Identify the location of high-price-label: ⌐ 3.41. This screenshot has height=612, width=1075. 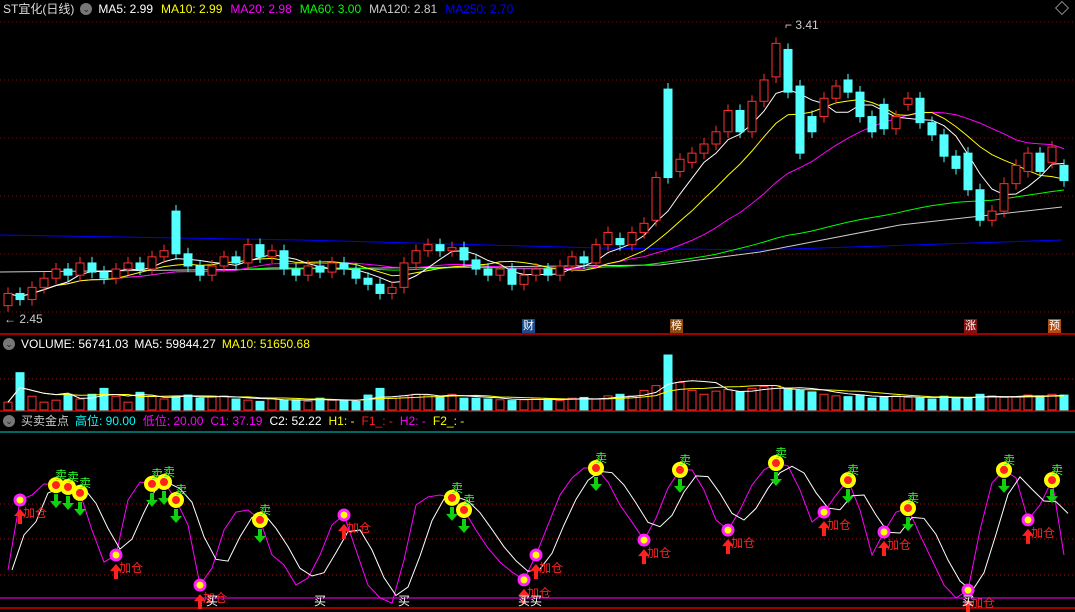
(802, 25).